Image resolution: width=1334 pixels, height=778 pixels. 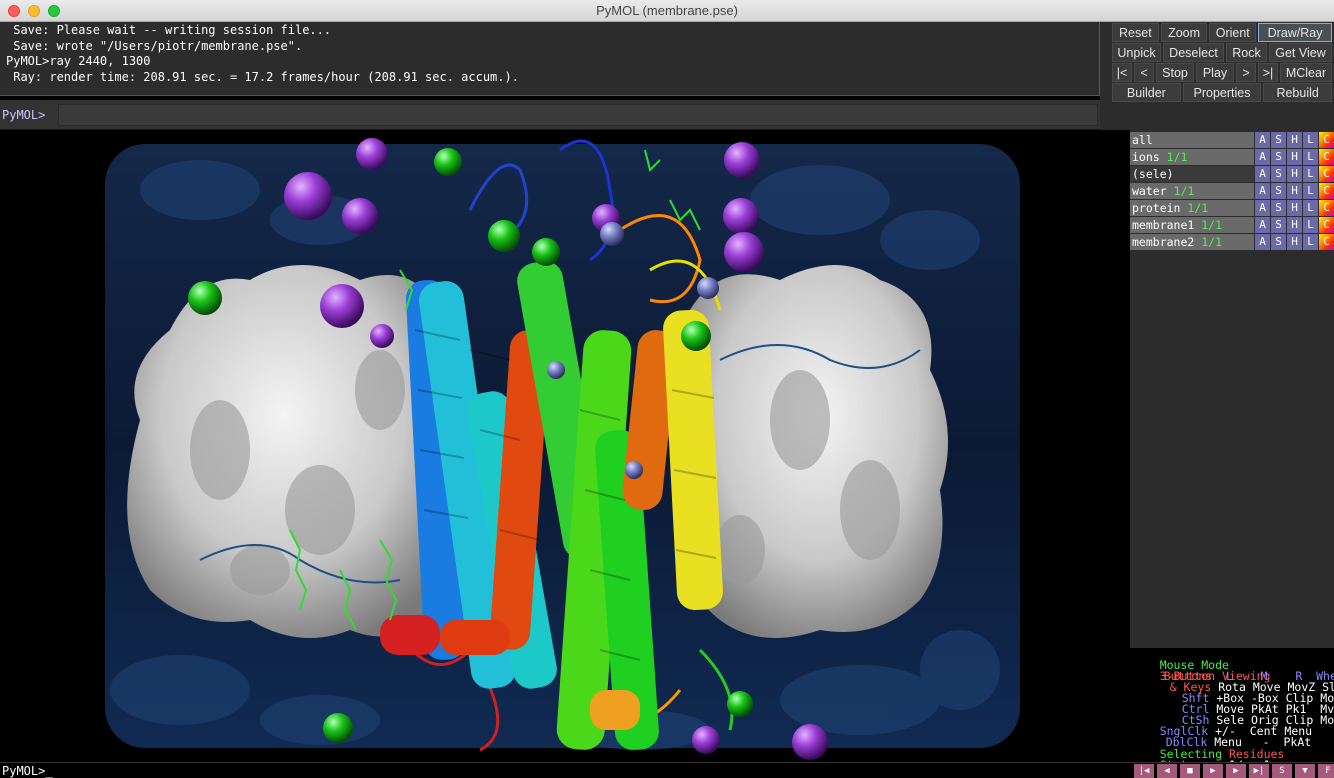 I want to click on zoom-button: Zoom, so click(x=1184, y=32).